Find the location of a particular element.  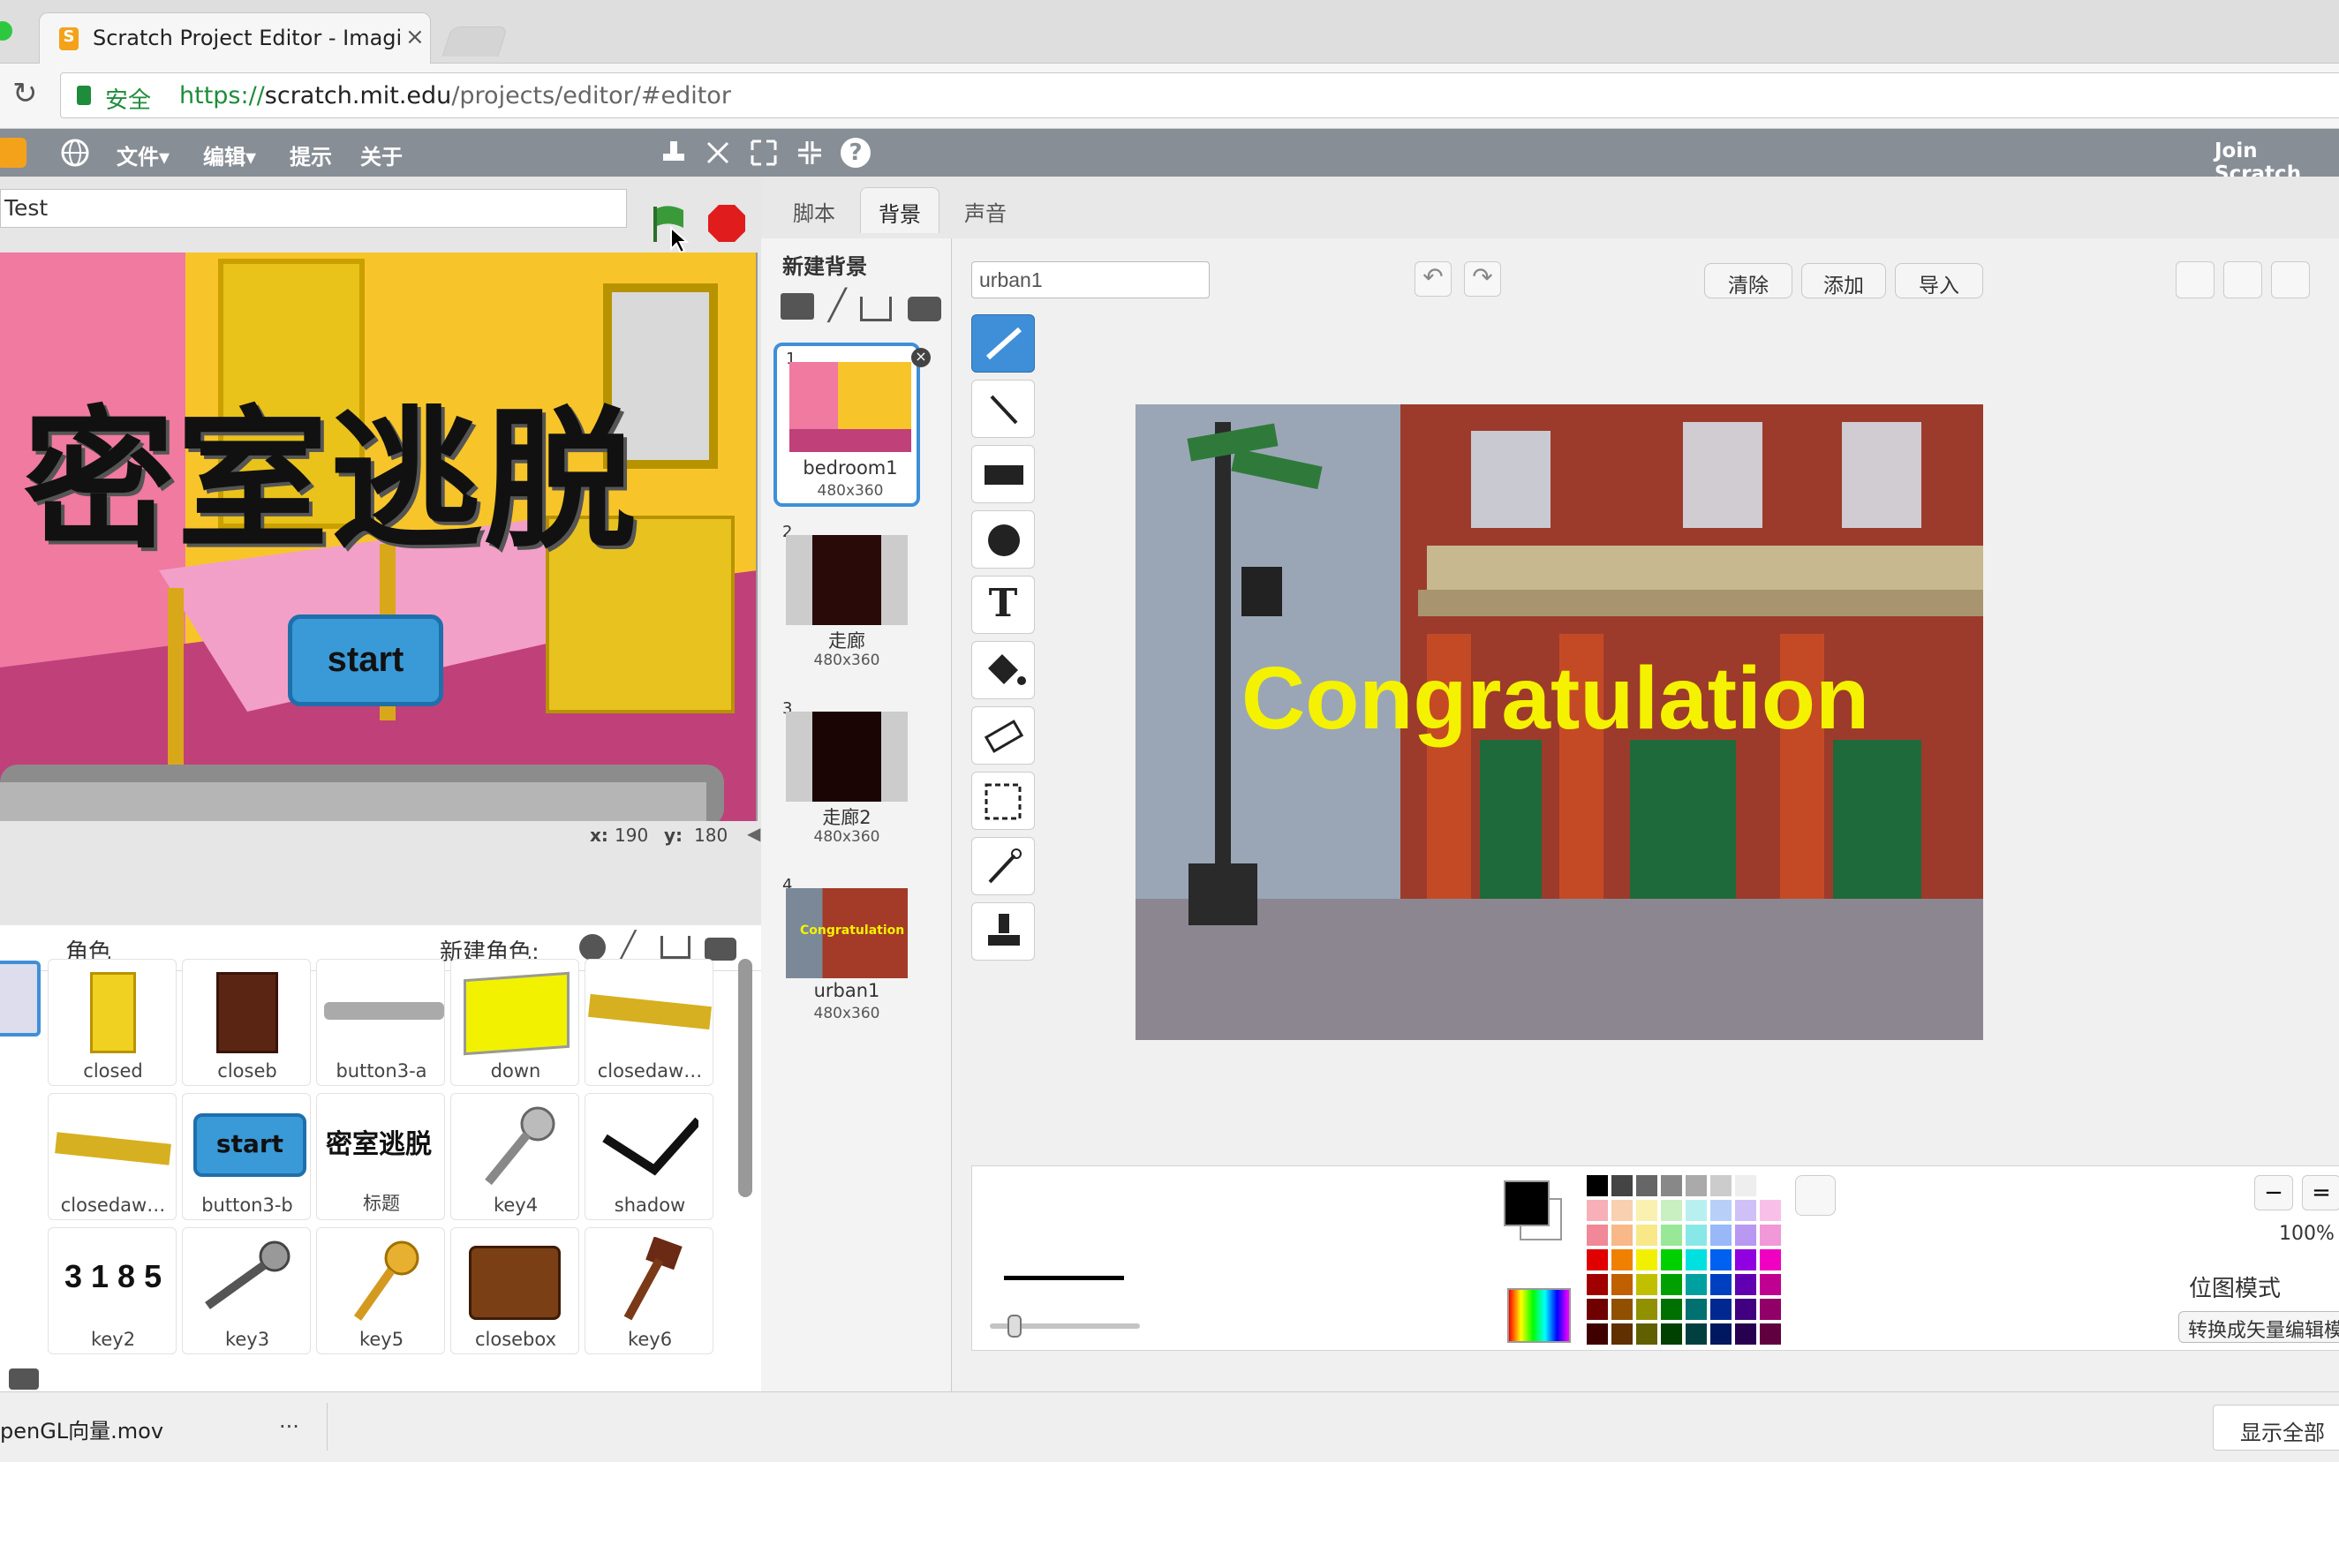

congratulation-text: Congratulation is located at coordinates (1555, 699).